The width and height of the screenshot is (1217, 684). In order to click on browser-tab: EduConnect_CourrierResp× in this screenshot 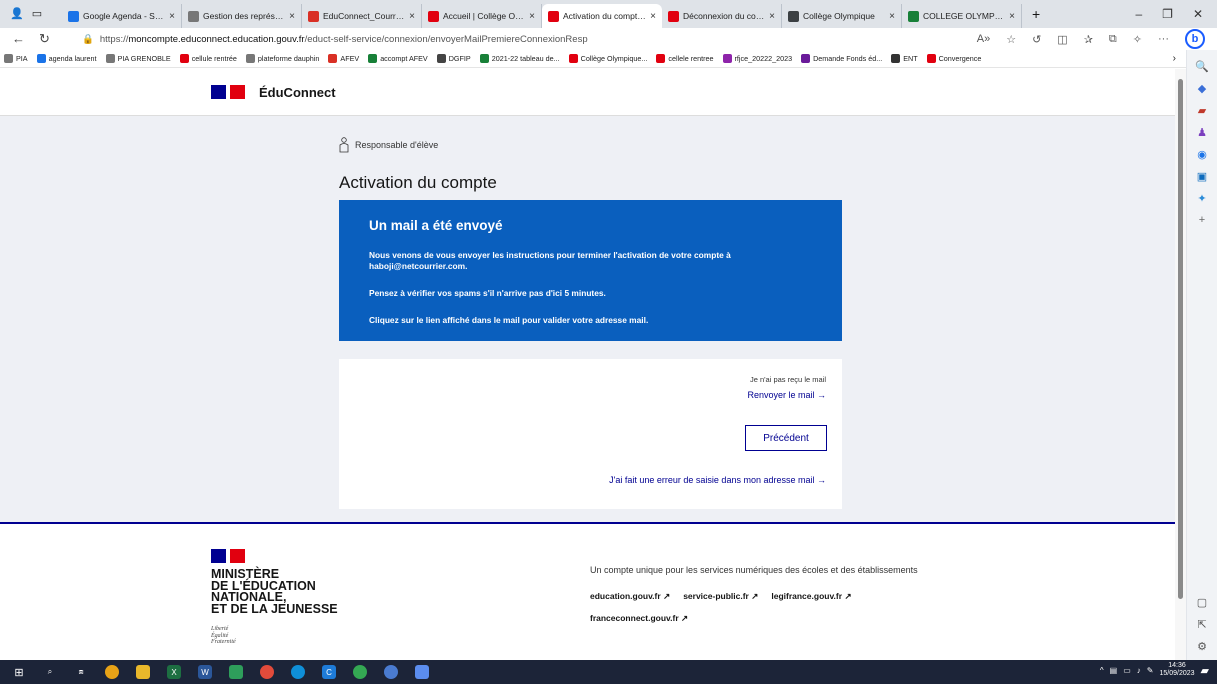, I will do `click(362, 16)`.